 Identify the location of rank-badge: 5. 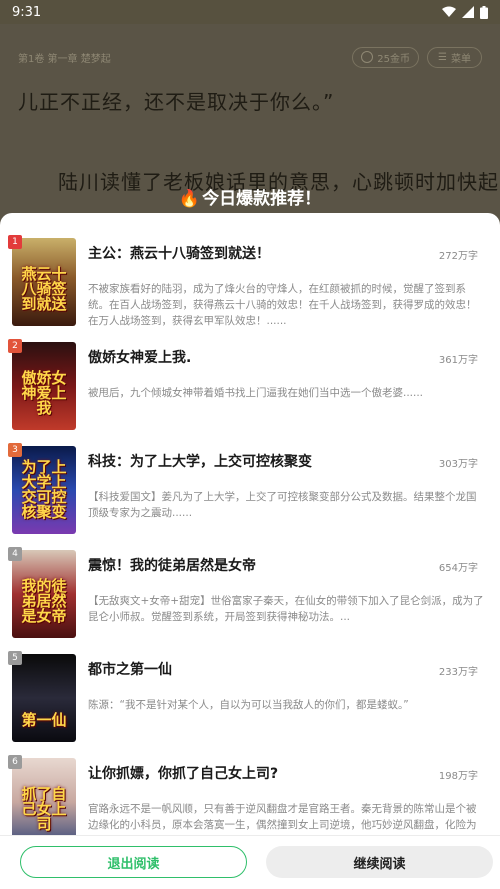
(15, 658).